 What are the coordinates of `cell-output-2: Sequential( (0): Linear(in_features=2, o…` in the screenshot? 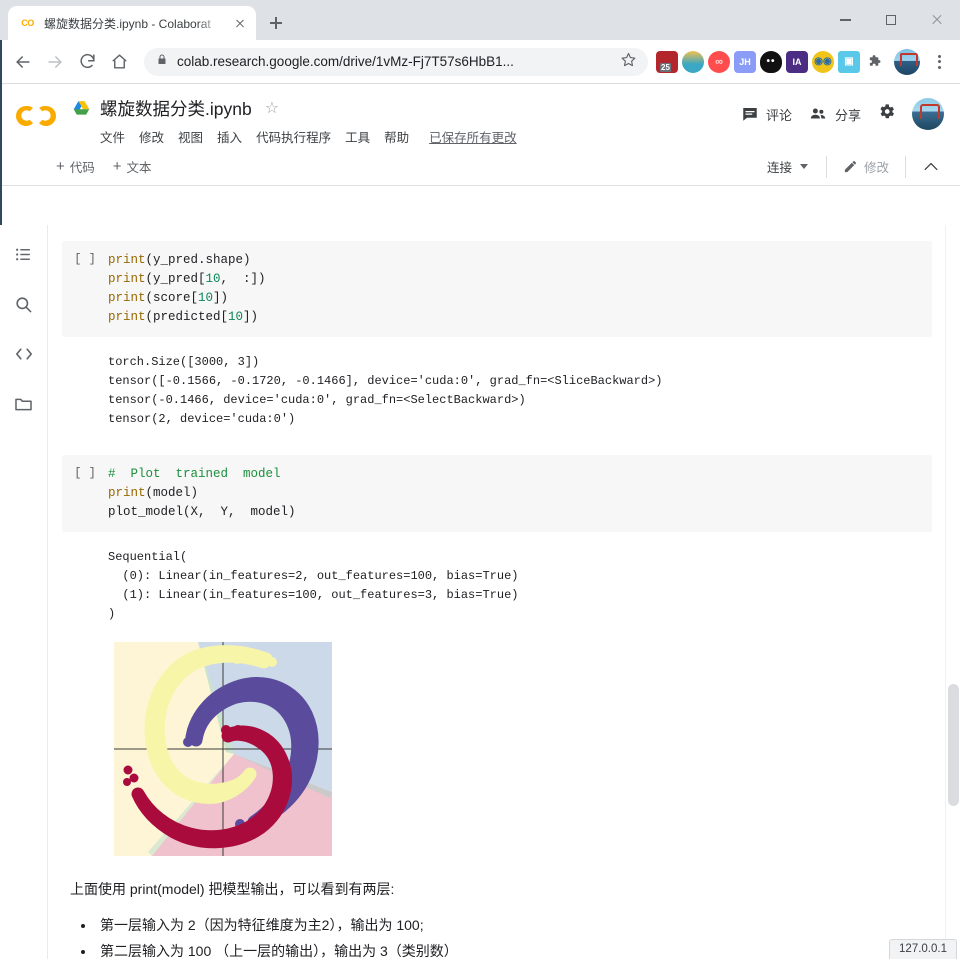 It's located at (313, 585).